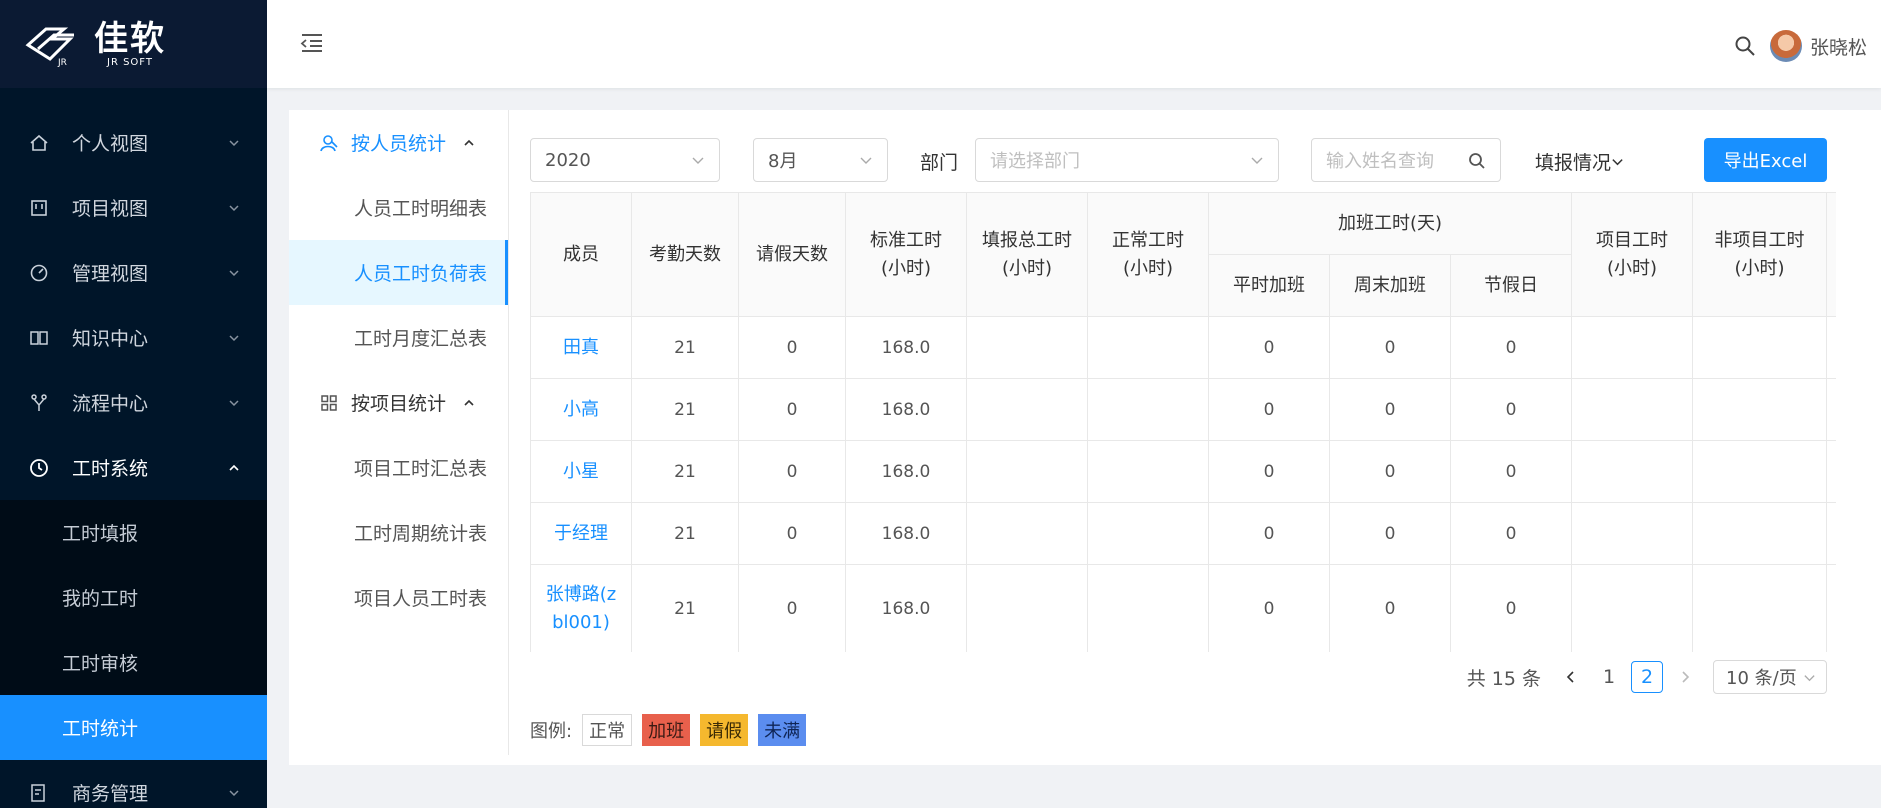 The height and width of the screenshot is (808, 1881). Describe the element at coordinates (62, 63) in the screenshot. I see `svg-text: JR` at that location.